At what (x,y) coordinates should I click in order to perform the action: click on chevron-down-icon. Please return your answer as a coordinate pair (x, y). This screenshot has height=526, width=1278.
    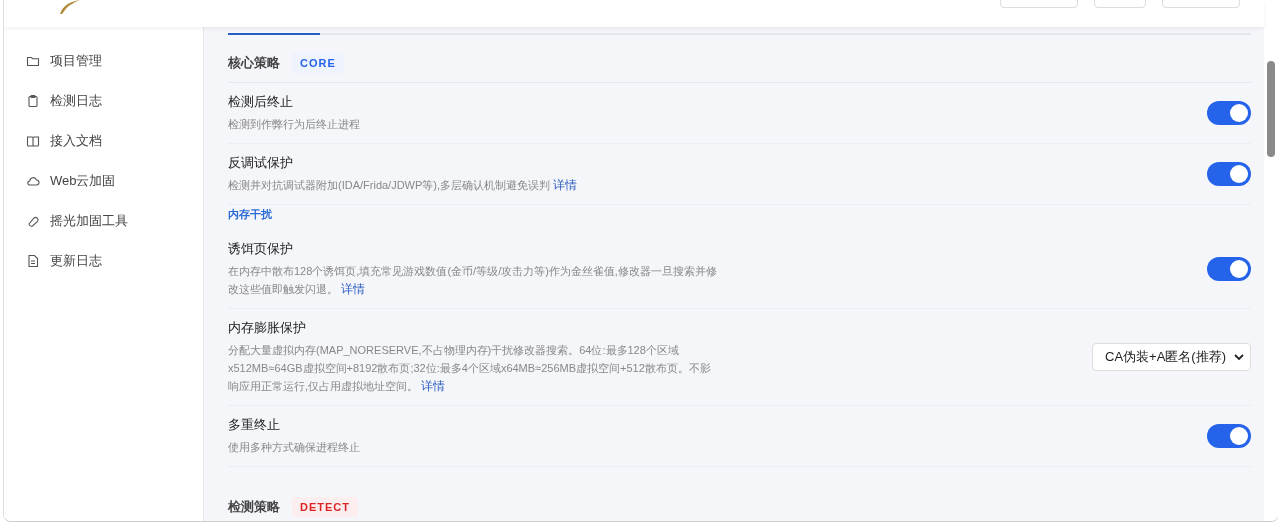
    Looking at the image, I should click on (1239, 357).